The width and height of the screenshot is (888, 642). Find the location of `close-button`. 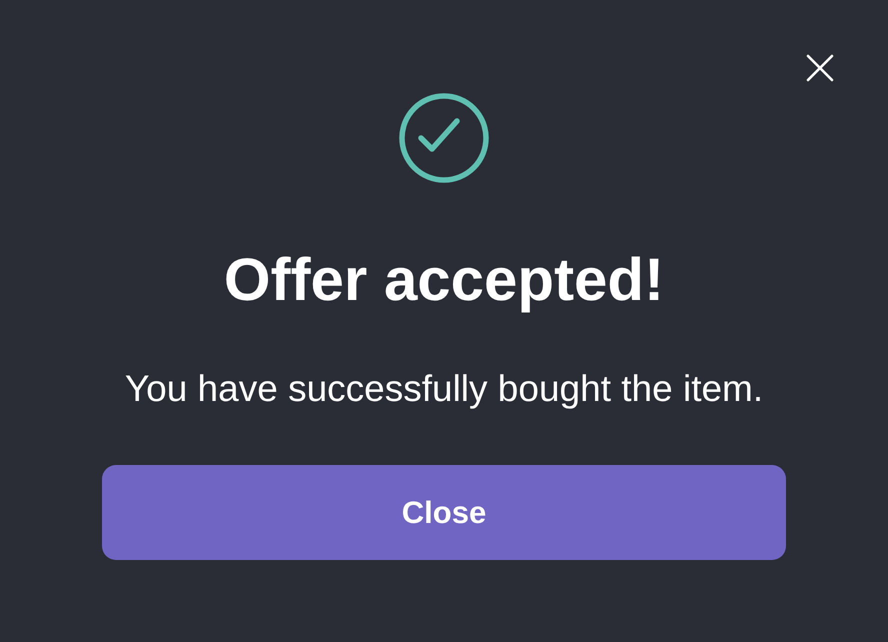

close-button is located at coordinates (820, 68).